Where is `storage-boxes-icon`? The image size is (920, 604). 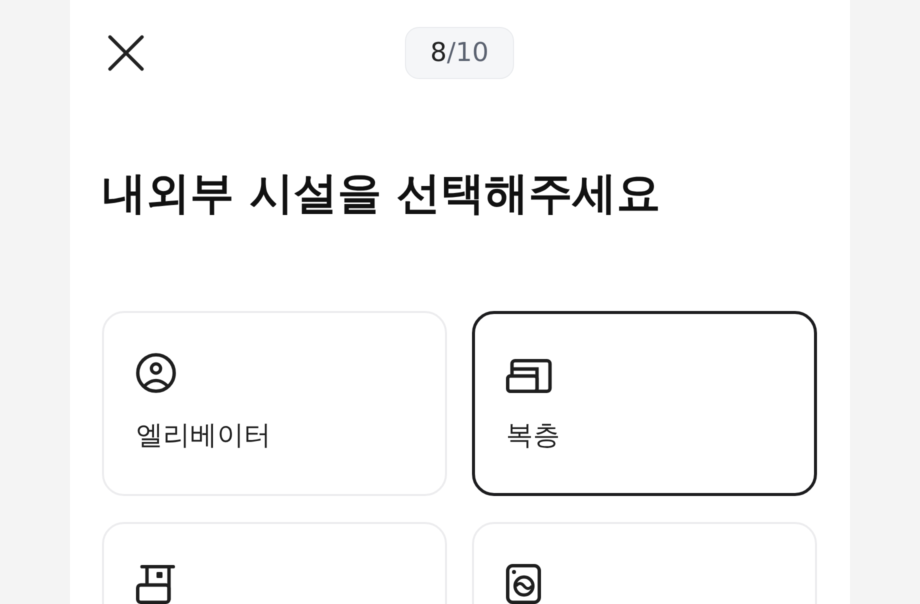 storage-boxes-icon is located at coordinates (155, 584).